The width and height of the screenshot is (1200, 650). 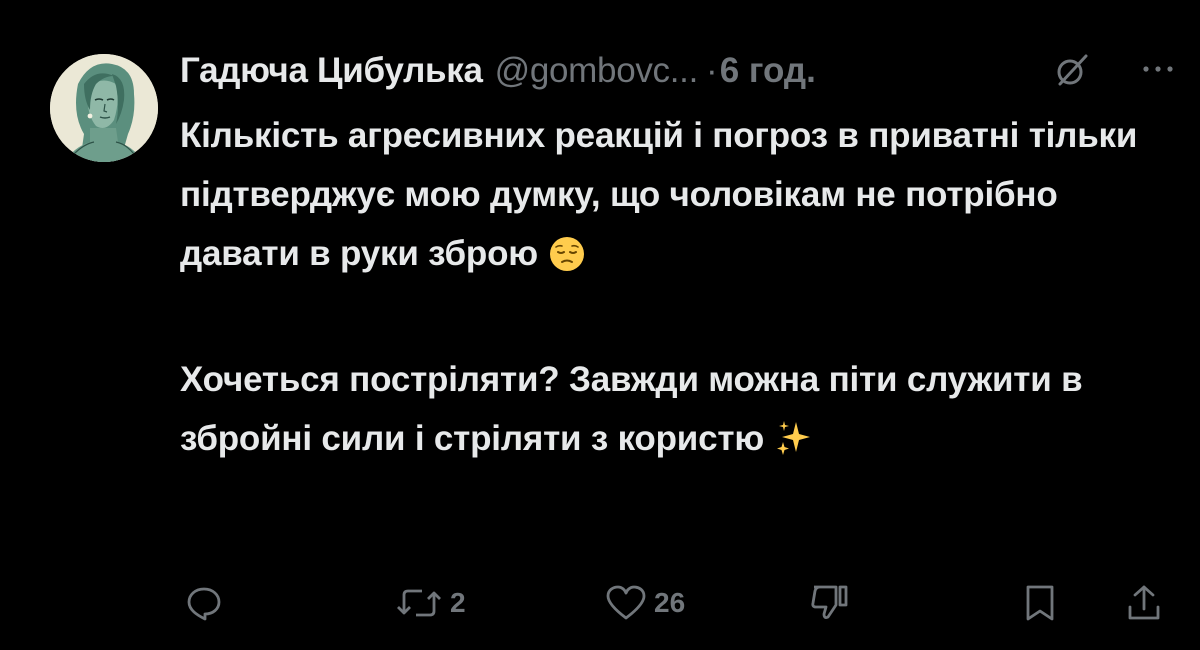 I want to click on sparkles-emoji, so click(x=794, y=446).